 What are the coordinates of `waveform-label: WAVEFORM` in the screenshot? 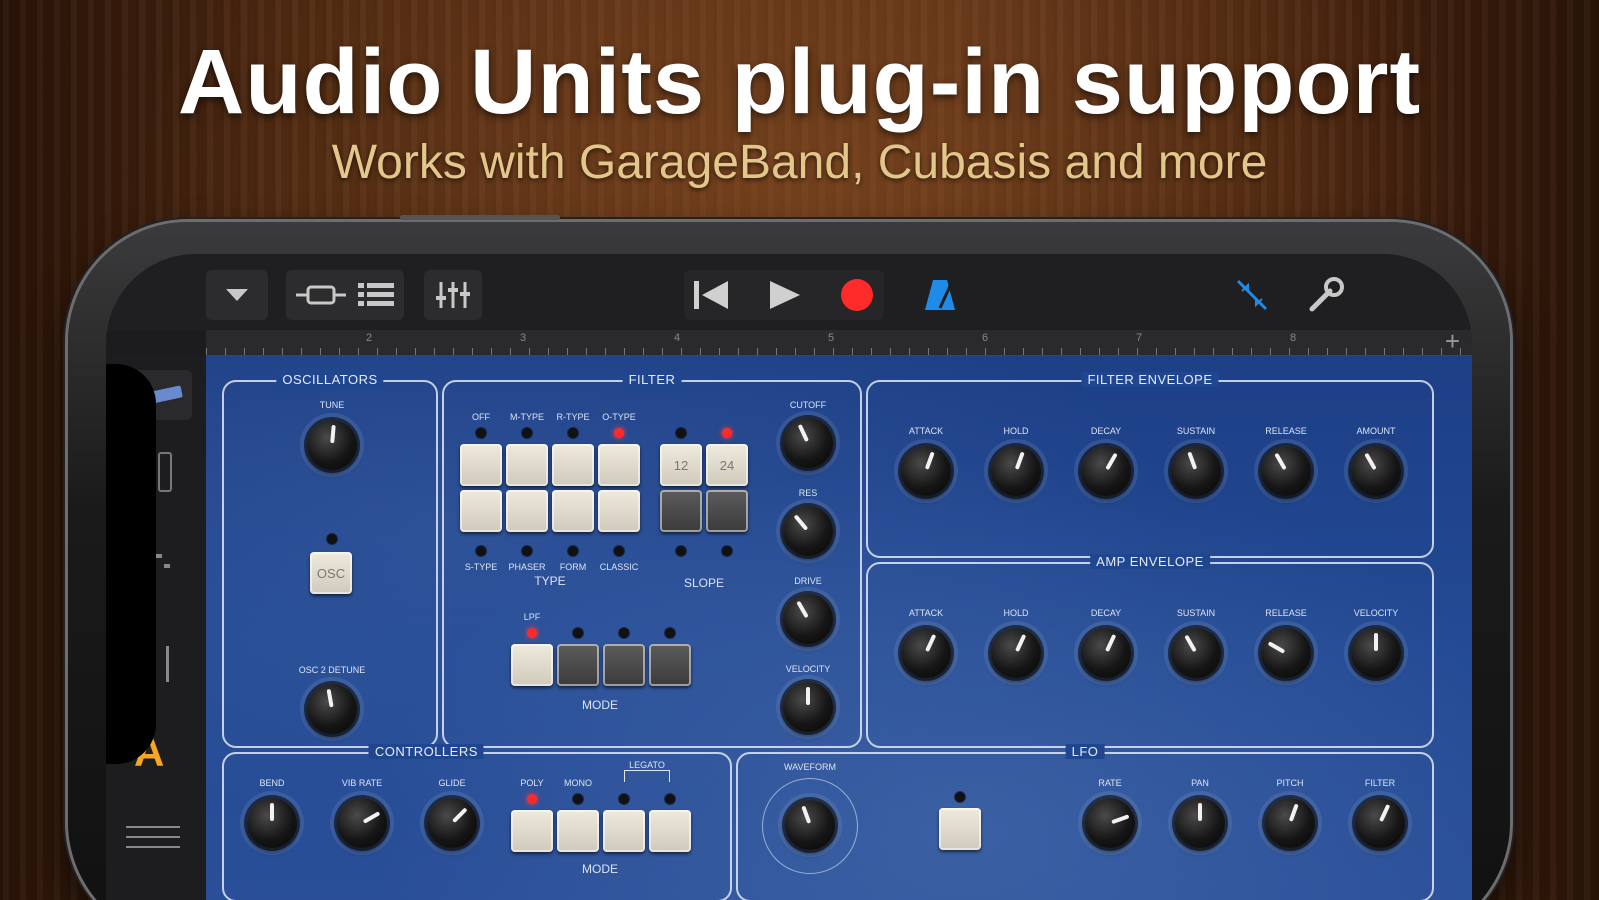 It's located at (810, 767).